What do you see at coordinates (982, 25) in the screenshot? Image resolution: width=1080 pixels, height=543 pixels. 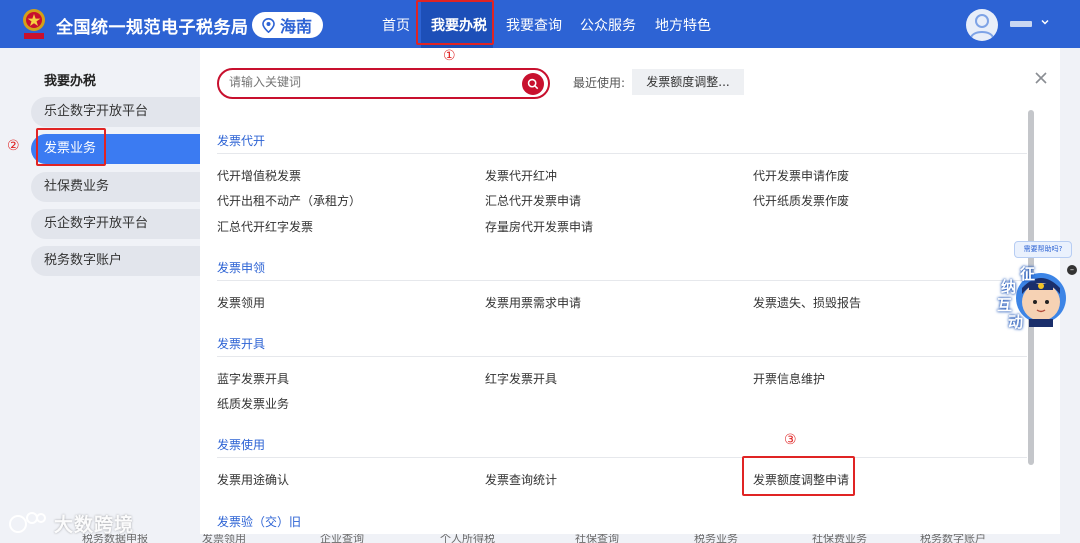 I see `user-avatar-icon` at bounding box center [982, 25].